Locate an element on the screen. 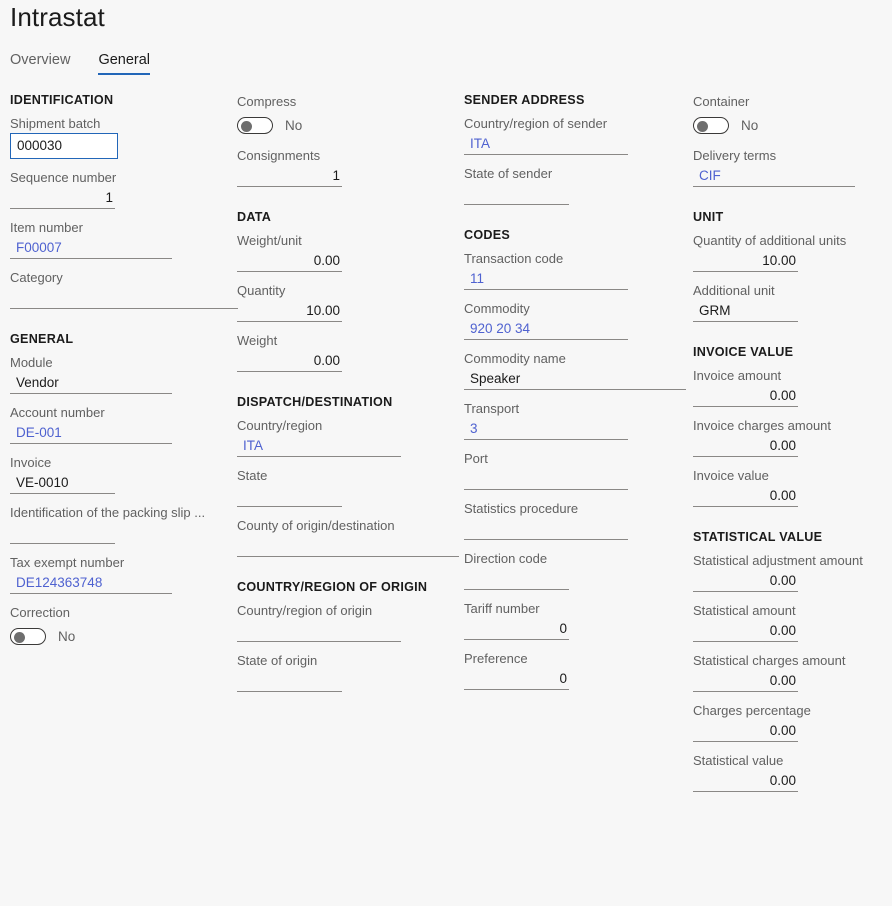 Image resolution: width=892 pixels, height=906 pixels. field-invoice-amount: Invoice amount 0.00 is located at coordinates (790, 386).